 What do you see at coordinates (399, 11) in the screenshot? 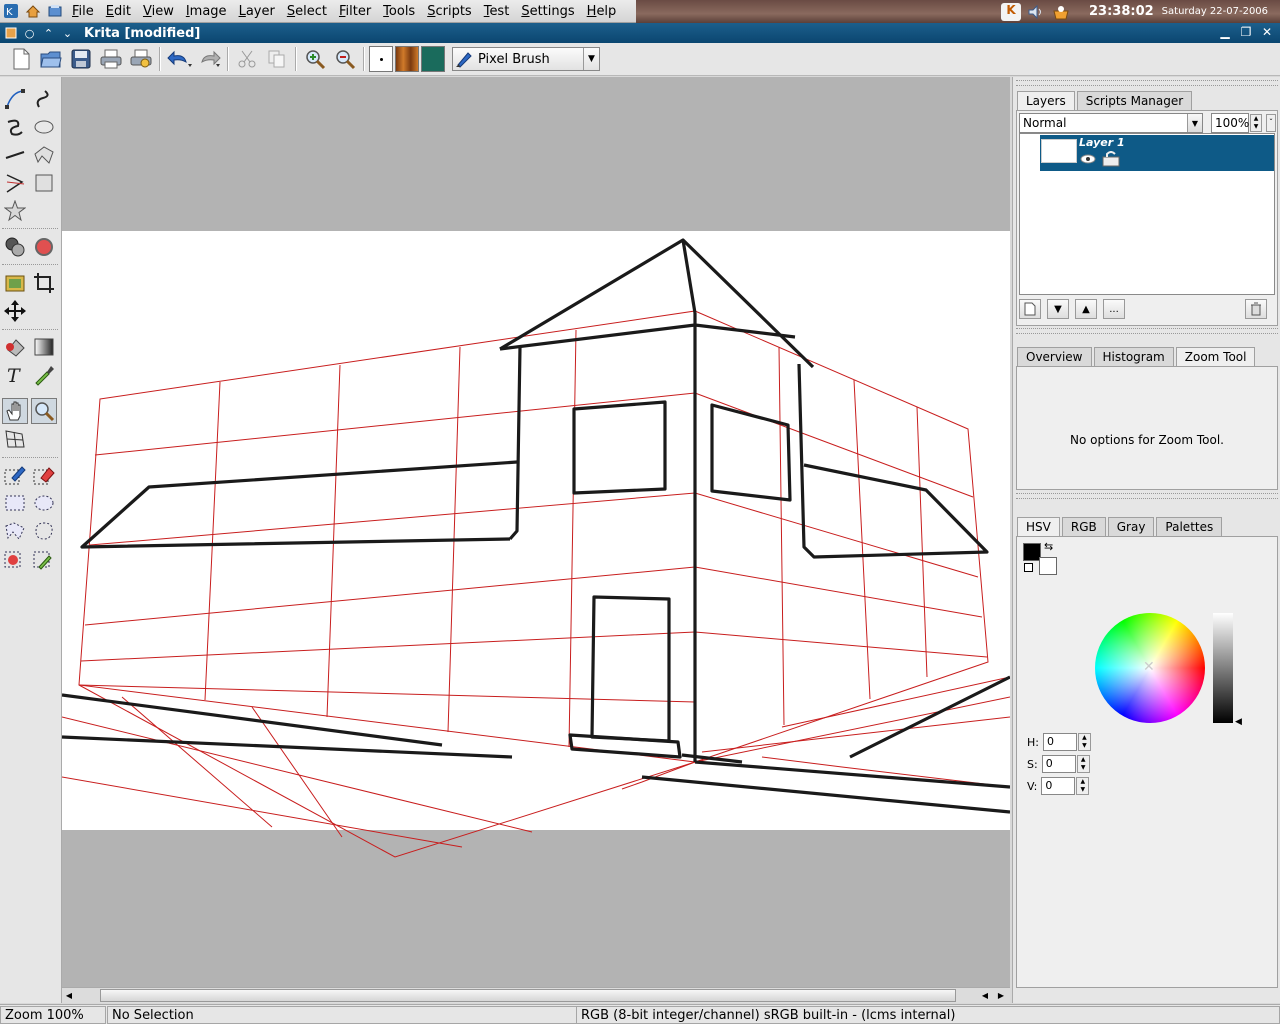
I see `menu-tools: Tools` at bounding box center [399, 11].